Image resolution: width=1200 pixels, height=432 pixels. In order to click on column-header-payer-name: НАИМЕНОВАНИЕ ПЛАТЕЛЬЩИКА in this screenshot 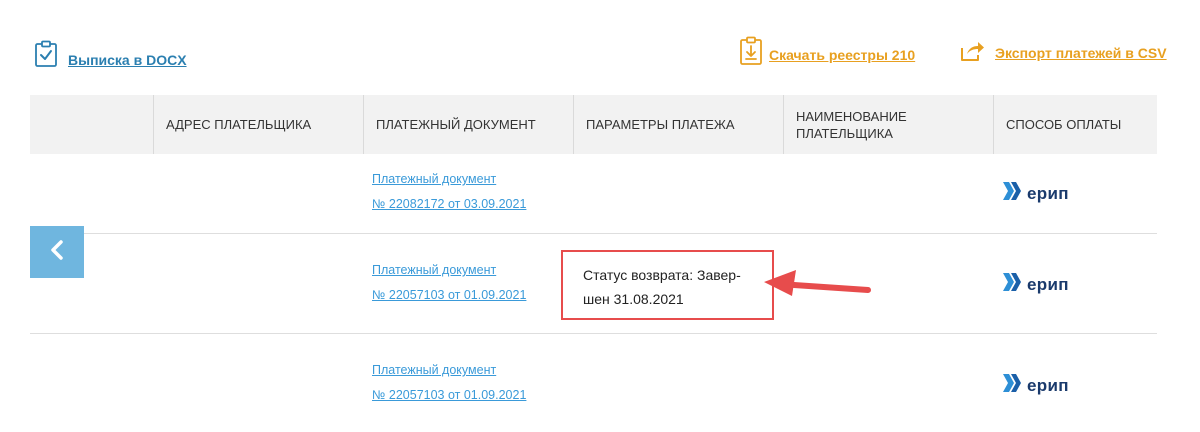, I will do `click(888, 124)`.